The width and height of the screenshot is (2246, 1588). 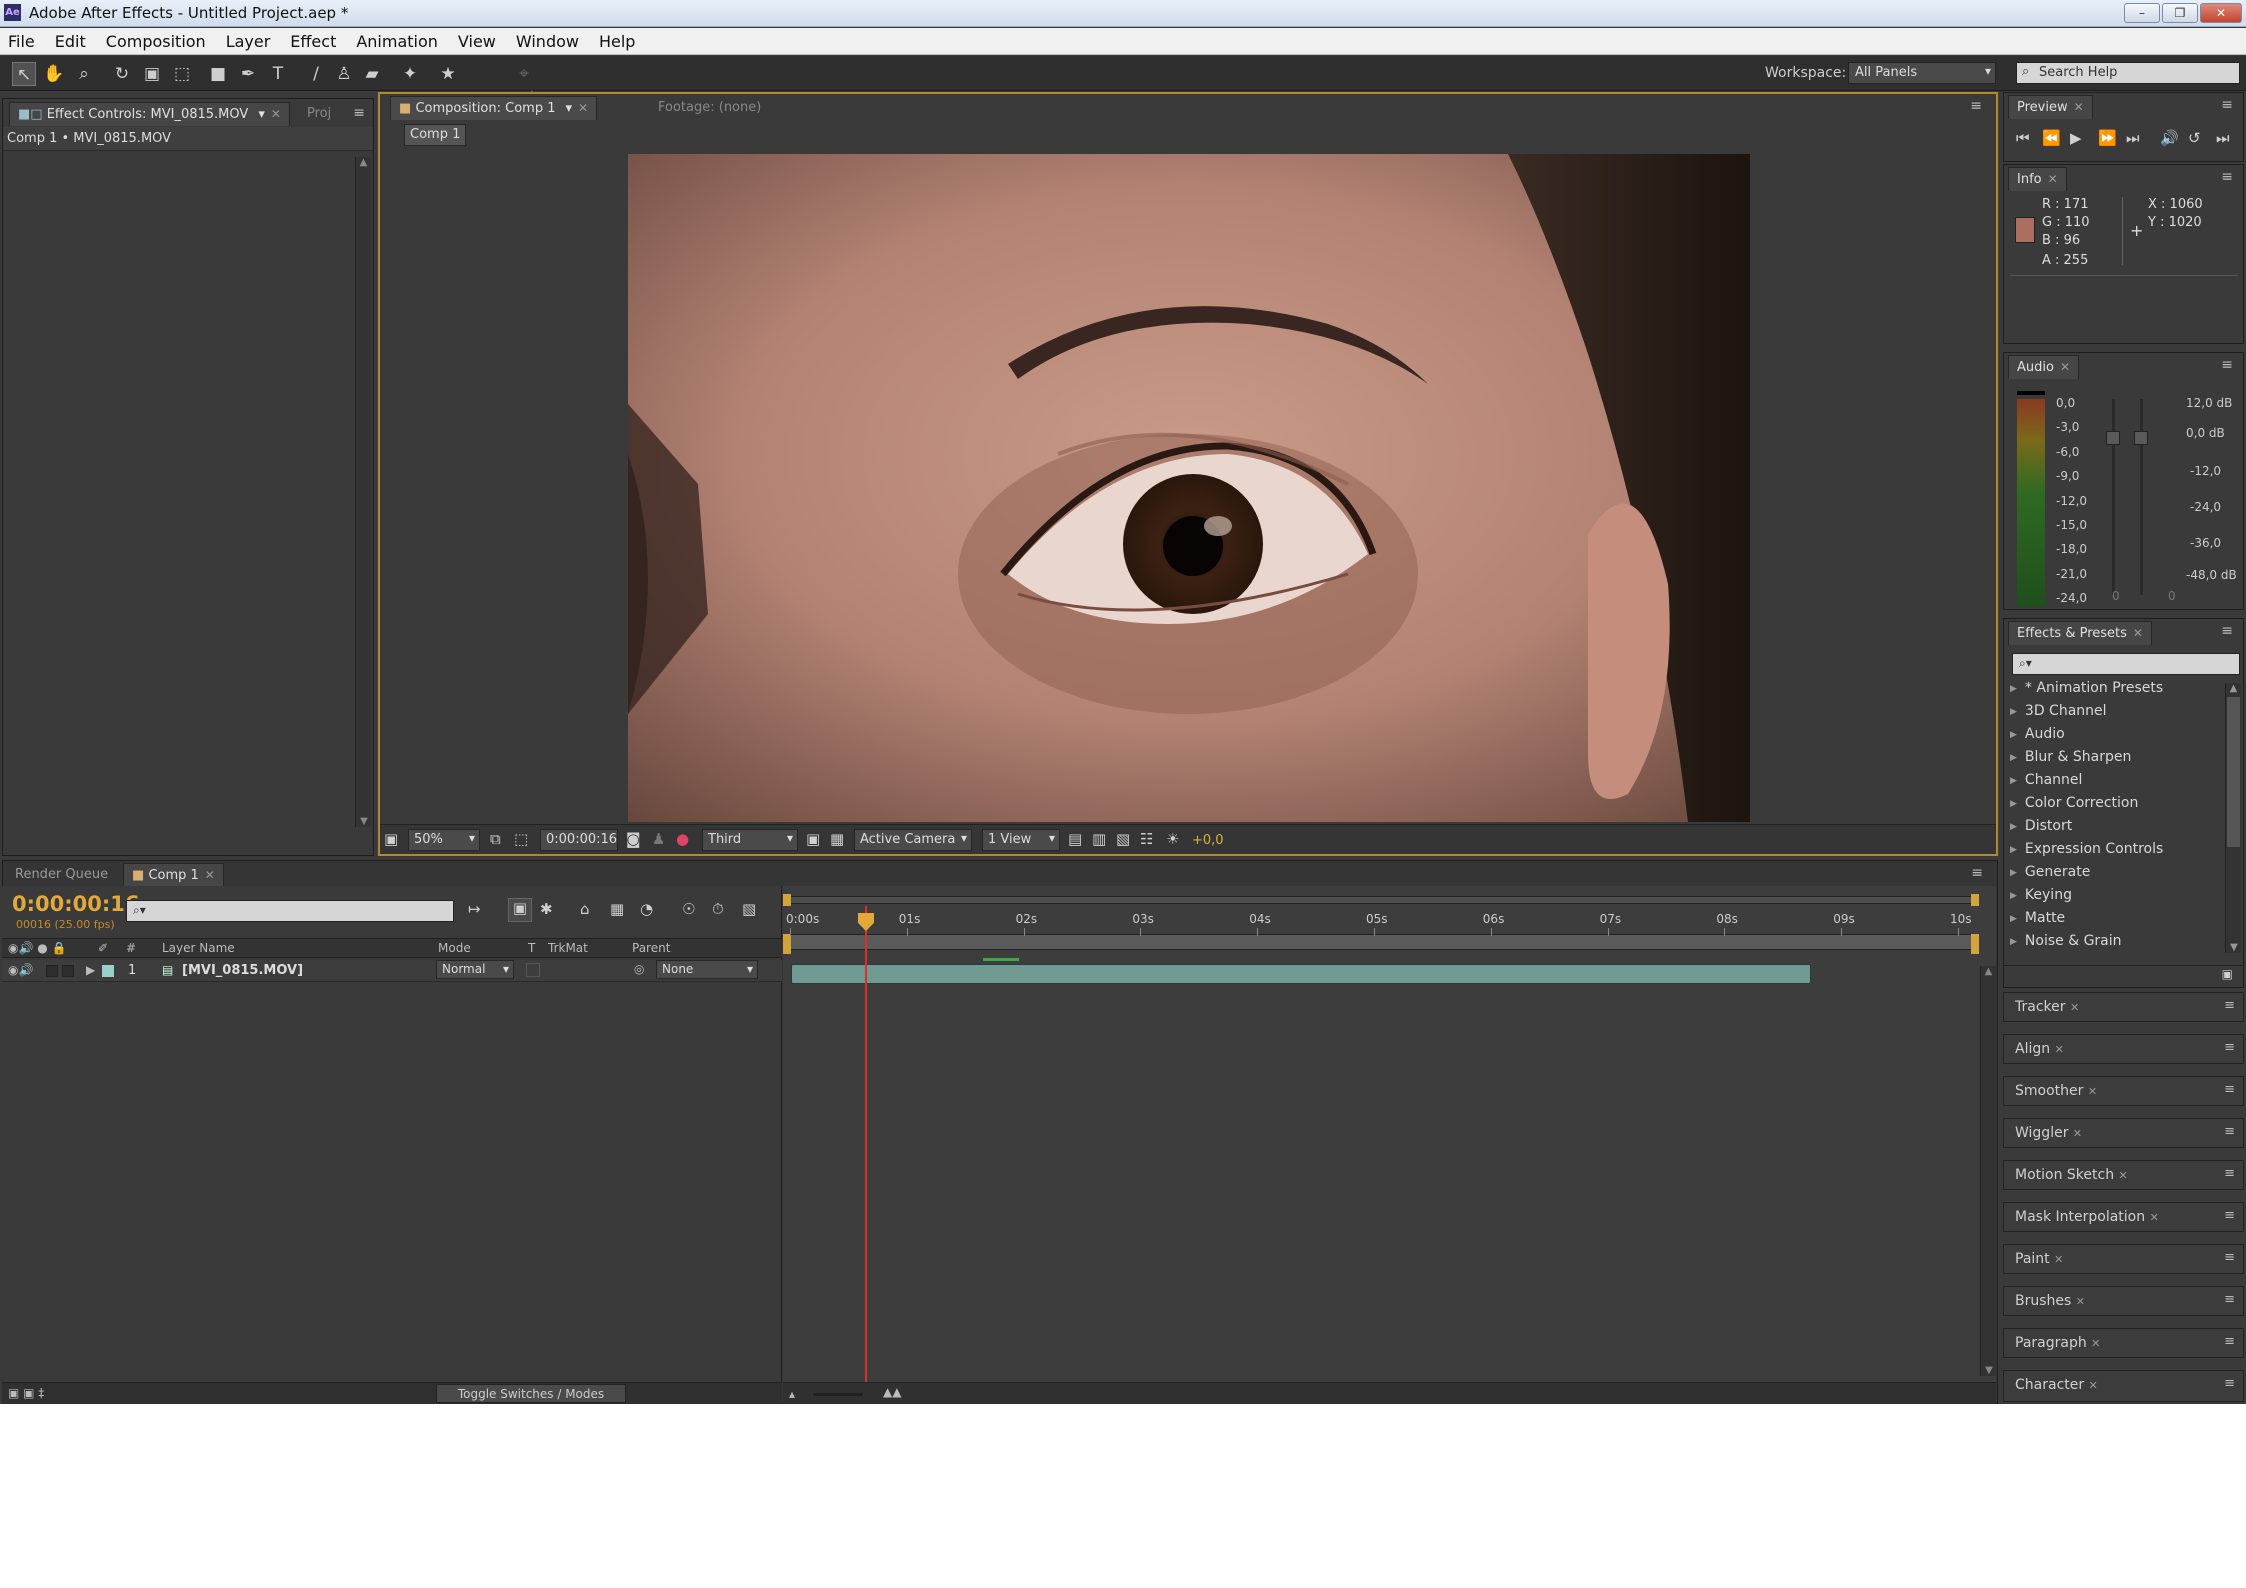 I want to click on panel-brushes: Brushes ✕ ≡, so click(x=2123, y=1301).